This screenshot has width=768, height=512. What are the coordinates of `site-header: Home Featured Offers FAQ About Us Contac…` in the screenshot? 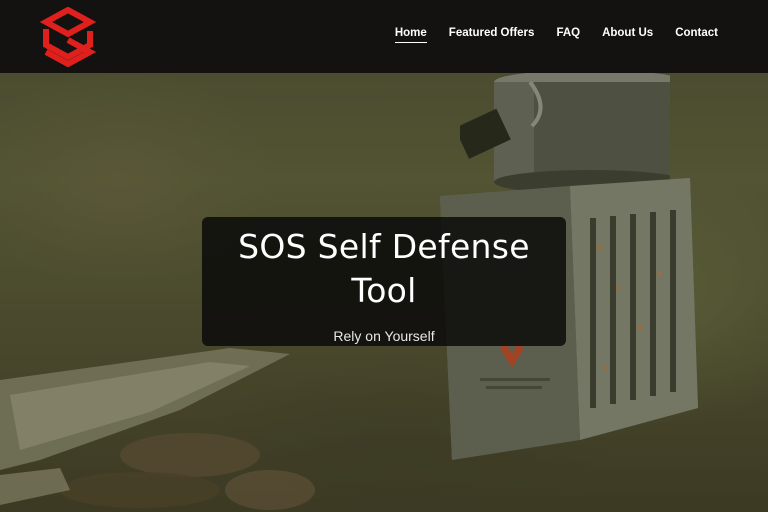 It's located at (384, 36).